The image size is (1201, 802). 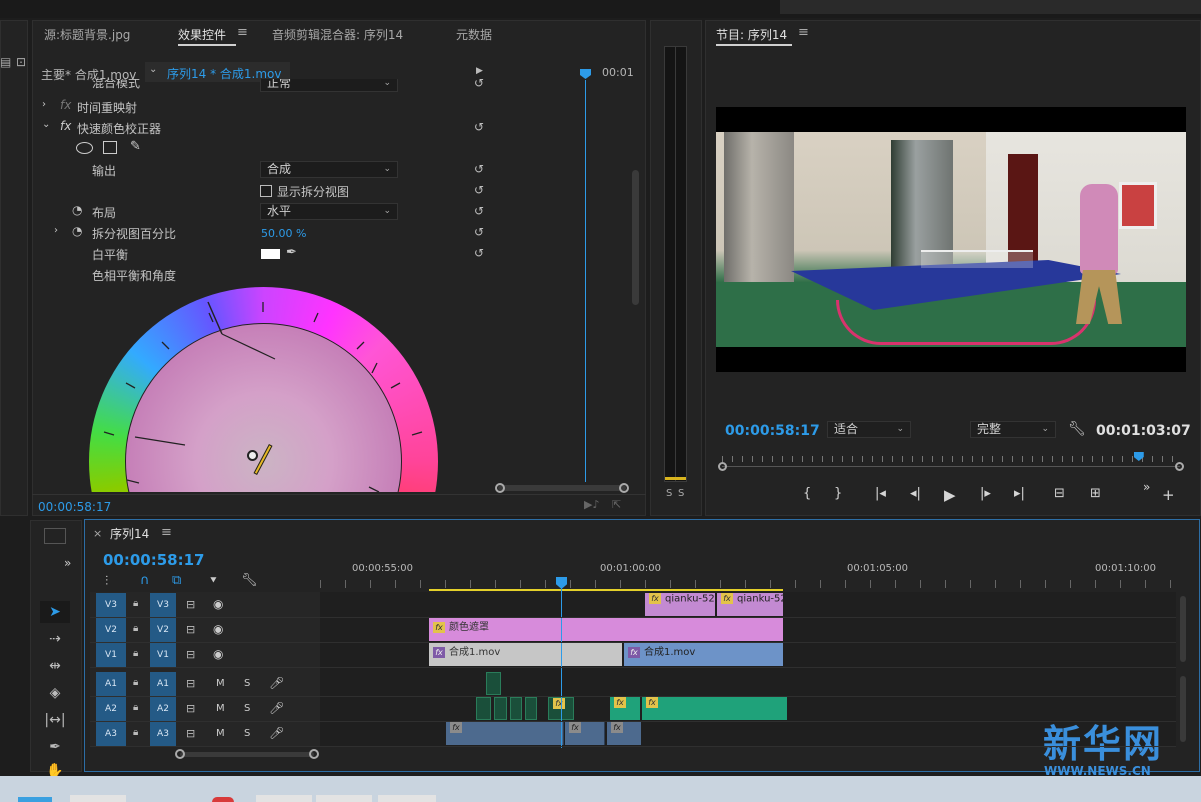 I want to click on timeline-close-icon: ×, so click(x=97, y=533).